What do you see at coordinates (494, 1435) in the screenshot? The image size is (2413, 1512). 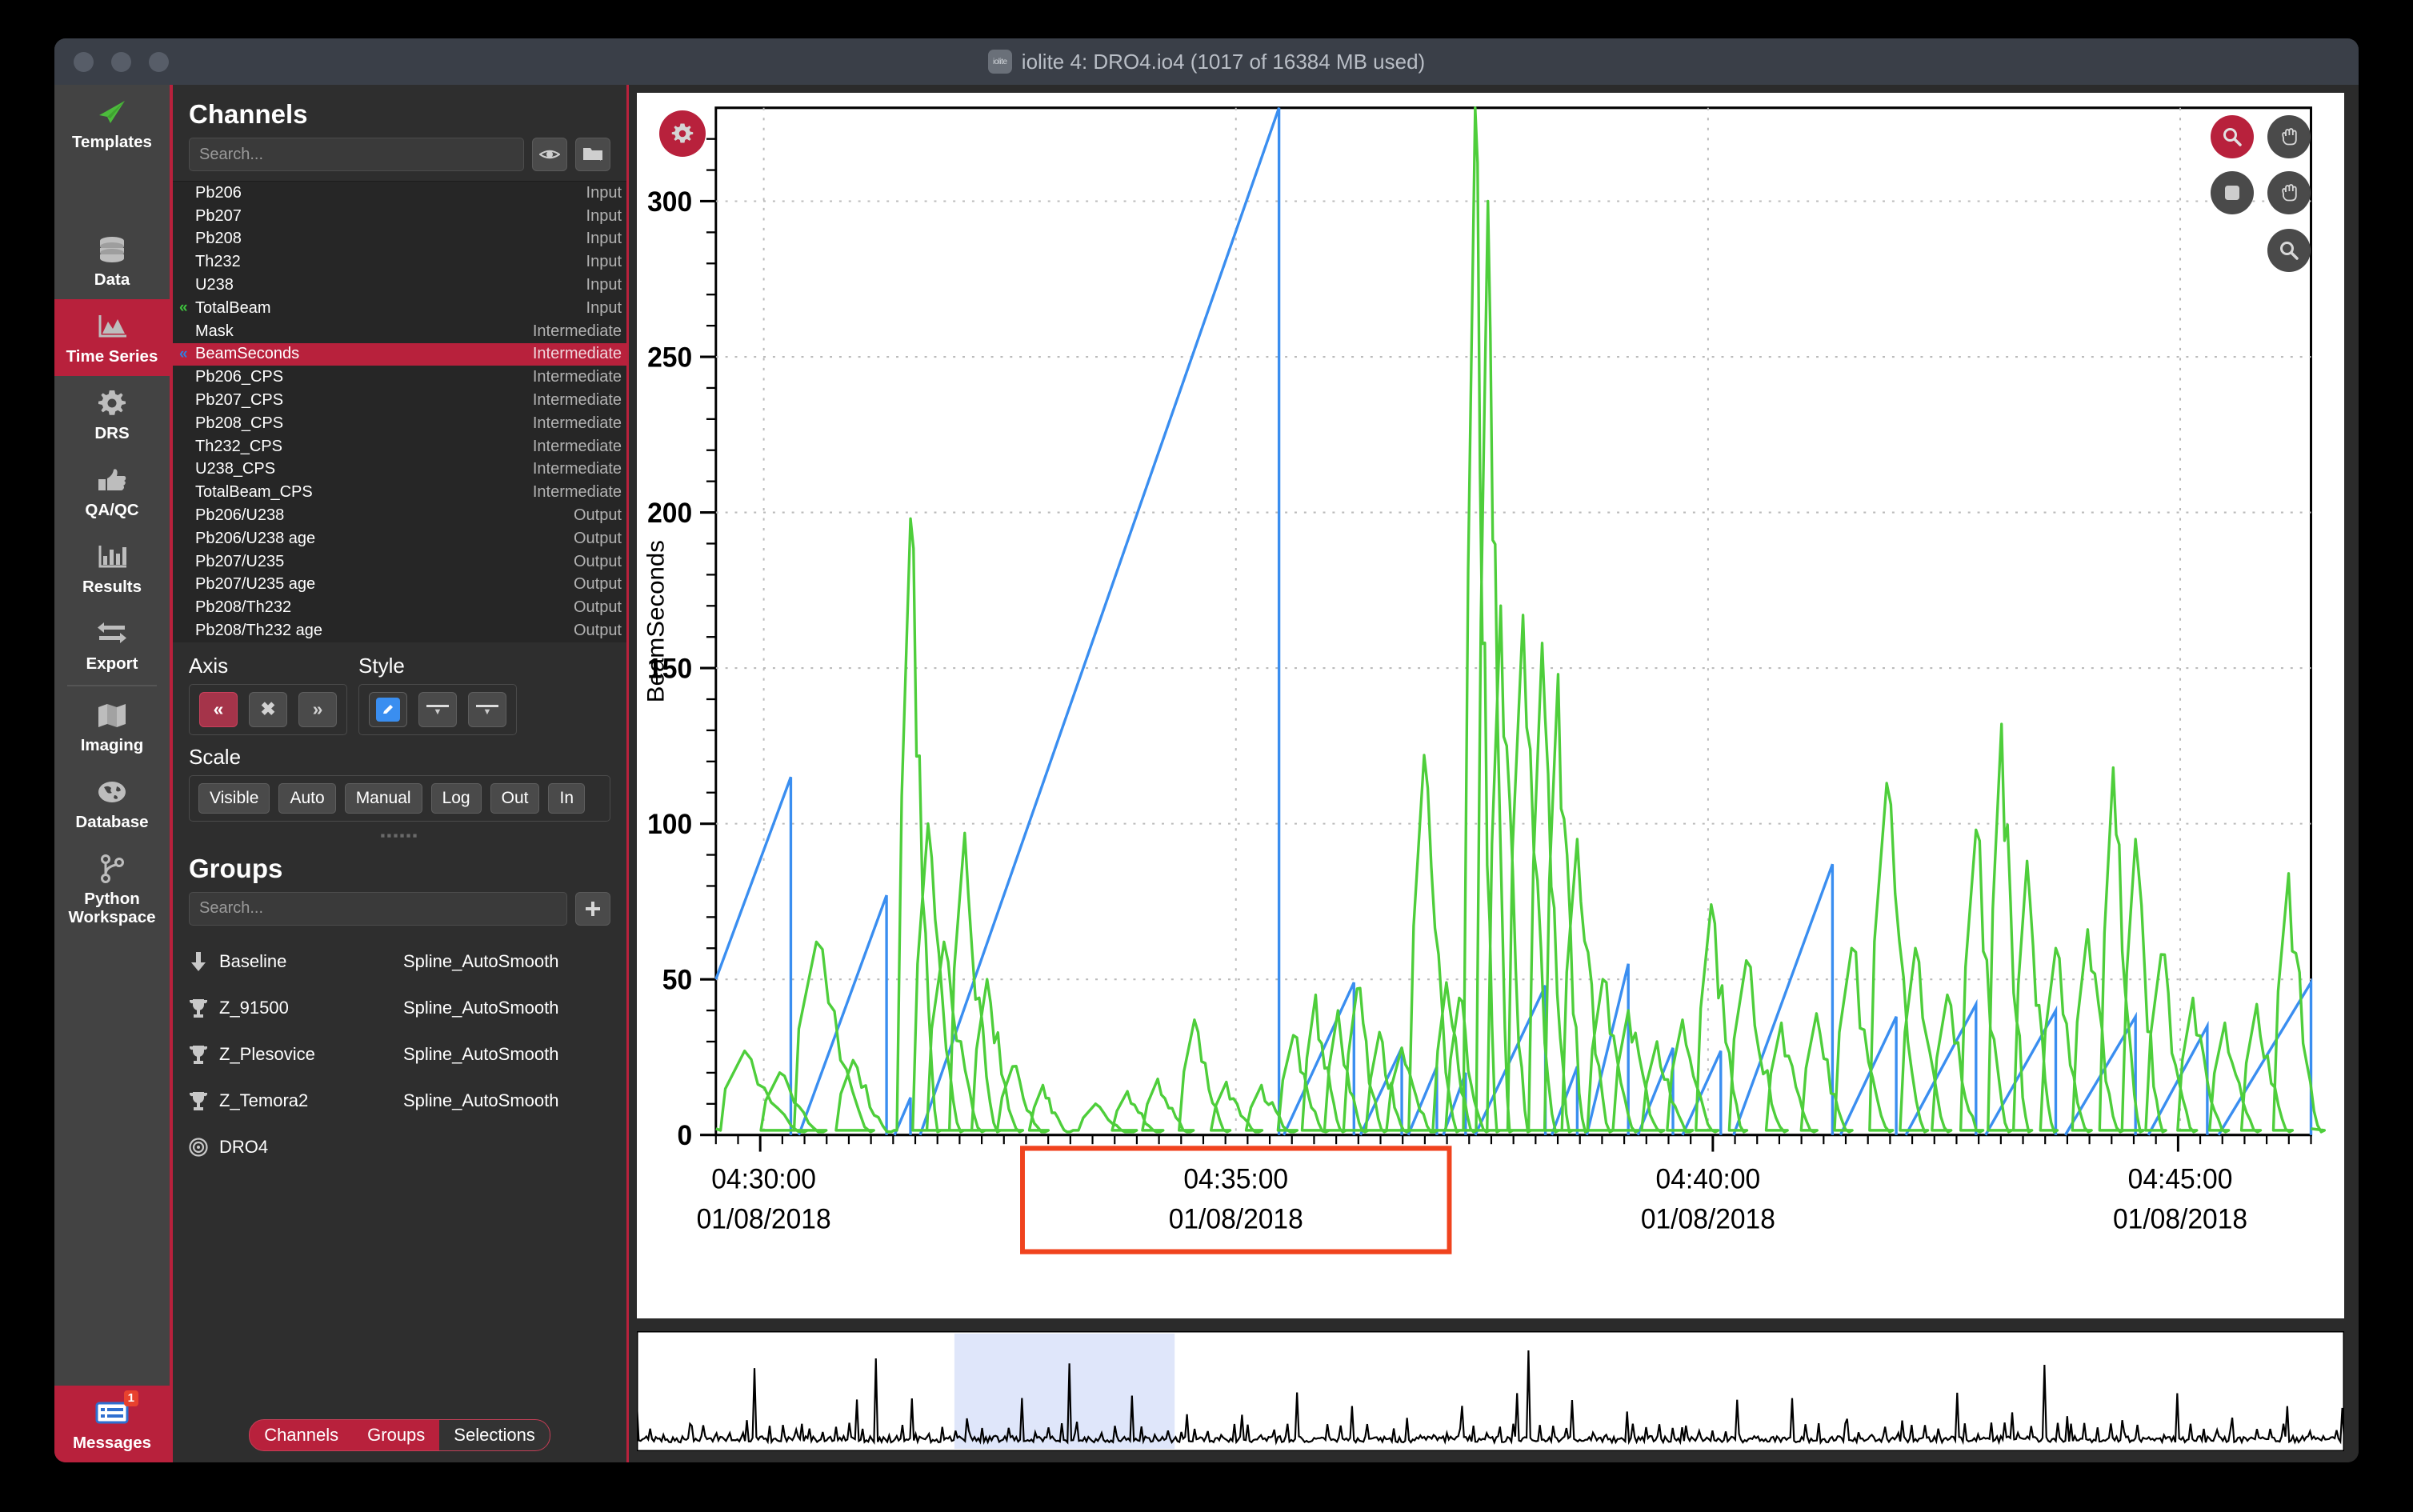 I see `tab-selections: Selections` at bounding box center [494, 1435].